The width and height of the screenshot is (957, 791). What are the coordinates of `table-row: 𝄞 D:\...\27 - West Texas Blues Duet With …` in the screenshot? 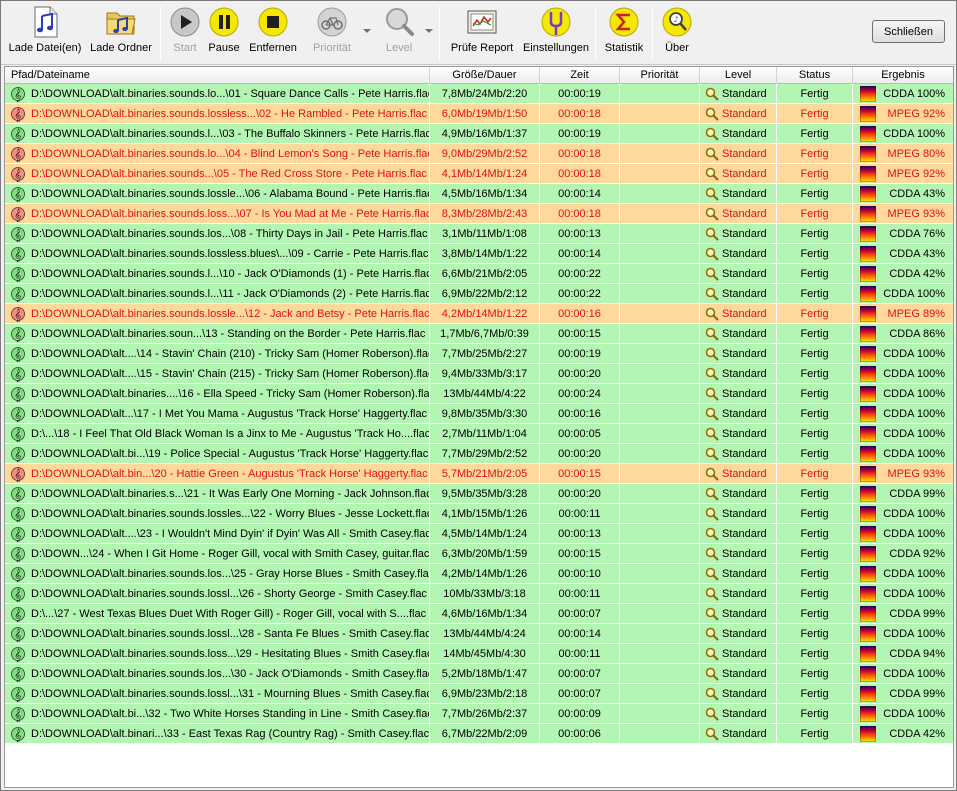 It's located at (479, 614).